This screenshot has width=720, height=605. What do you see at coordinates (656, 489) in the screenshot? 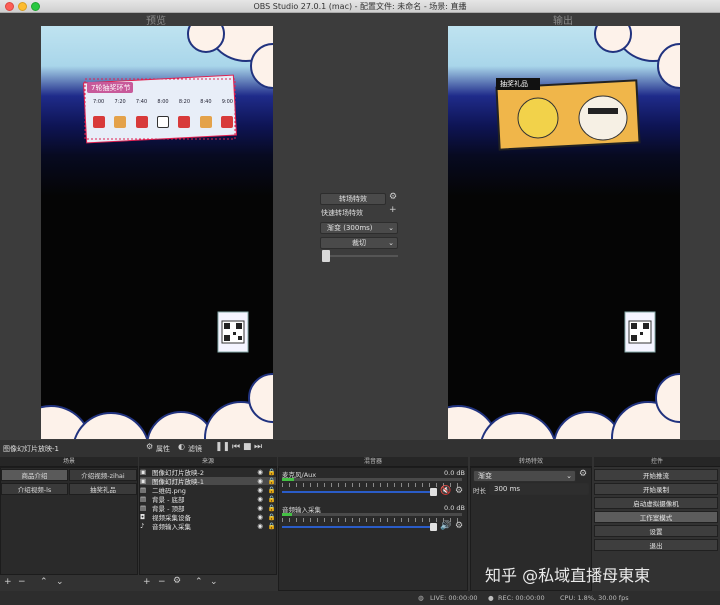
I see `start-recording-button: 开始录制` at bounding box center [656, 489].